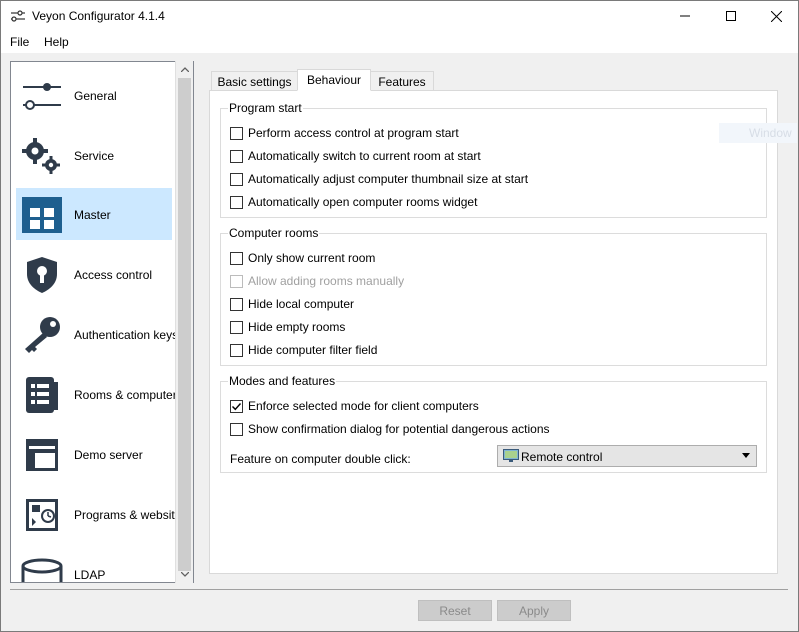  What do you see at coordinates (534, 610) in the screenshot?
I see `apply-button: Apply` at bounding box center [534, 610].